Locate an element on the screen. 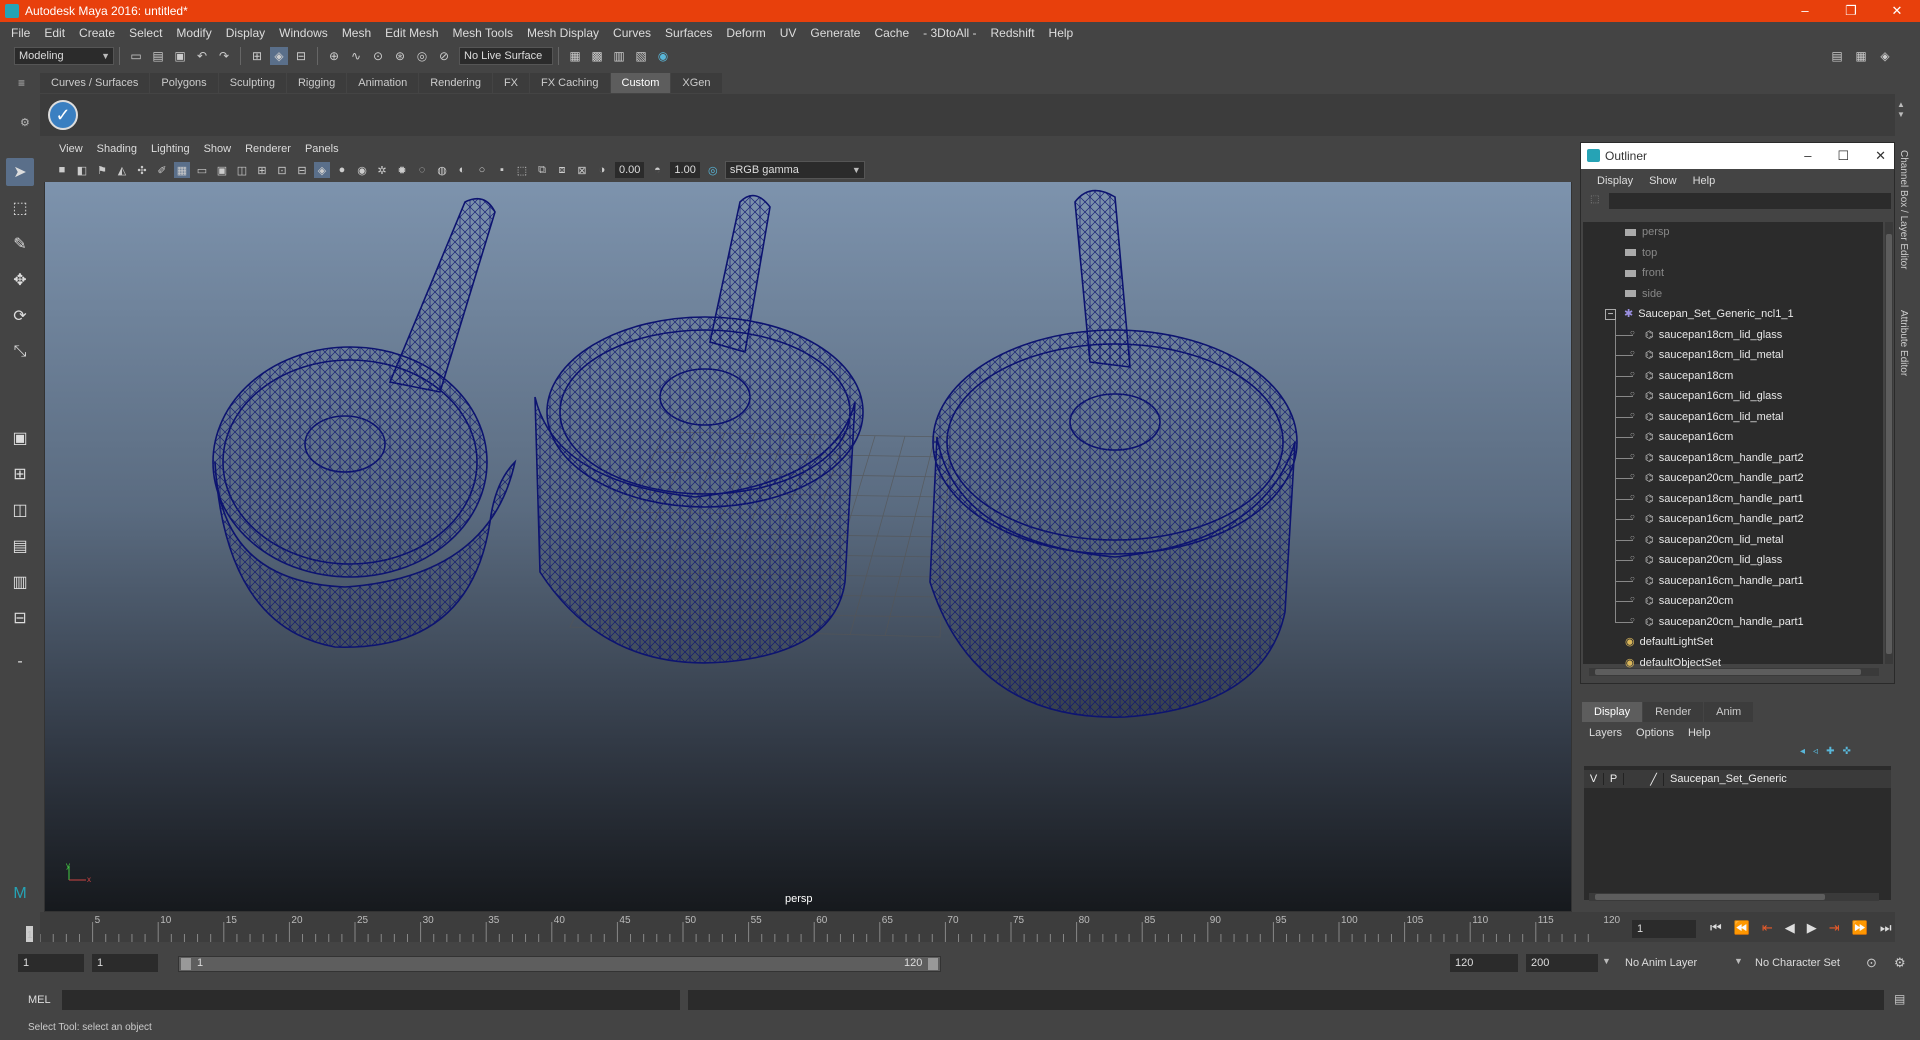 The height and width of the screenshot is (1040, 1920). playback-end-field: 120 is located at coordinates (1484, 963).